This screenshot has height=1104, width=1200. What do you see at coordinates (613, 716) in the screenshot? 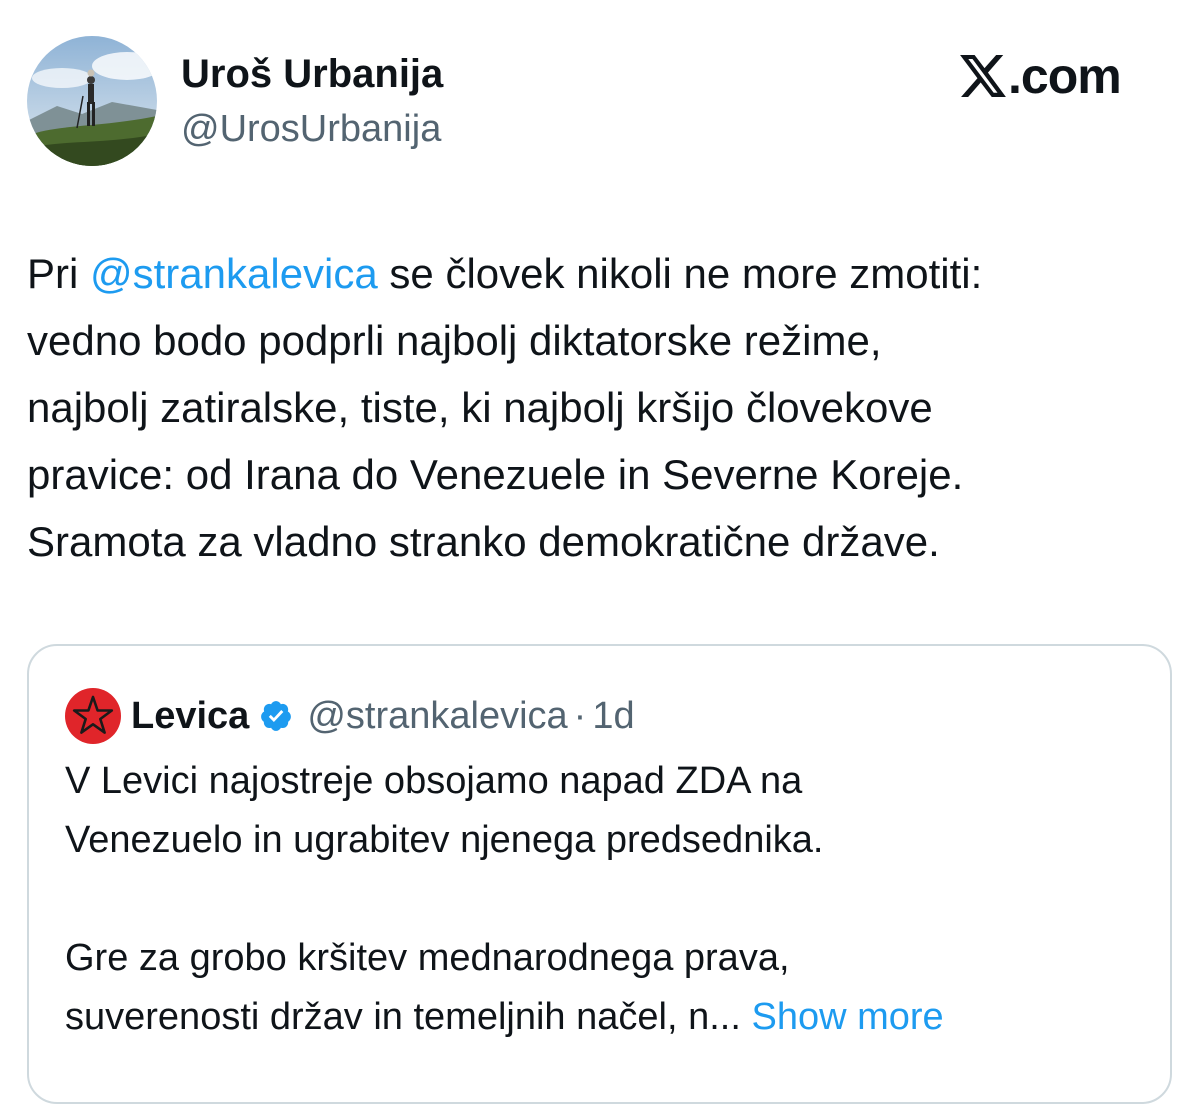
I see `quoted-tweet-time: 1d` at bounding box center [613, 716].